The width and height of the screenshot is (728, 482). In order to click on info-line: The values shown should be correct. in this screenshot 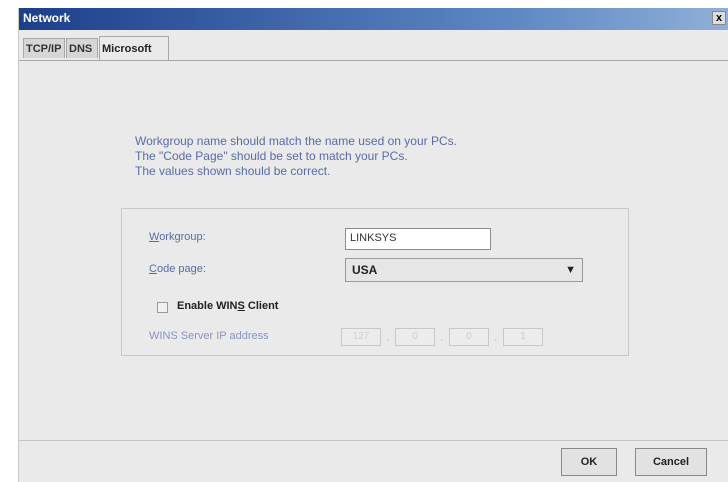, I will do `click(233, 171)`.